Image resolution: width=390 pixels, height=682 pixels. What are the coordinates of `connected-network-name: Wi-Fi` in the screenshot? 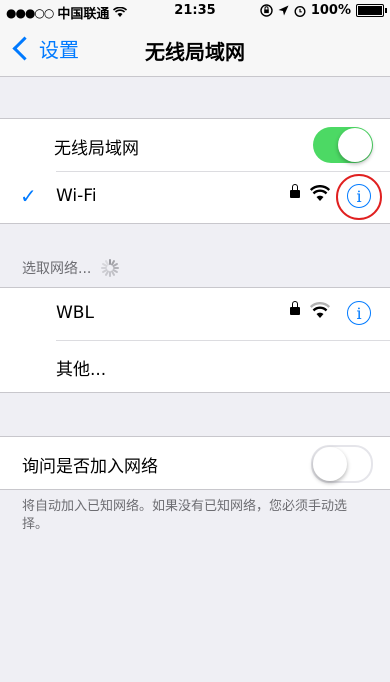 It's located at (76, 196).